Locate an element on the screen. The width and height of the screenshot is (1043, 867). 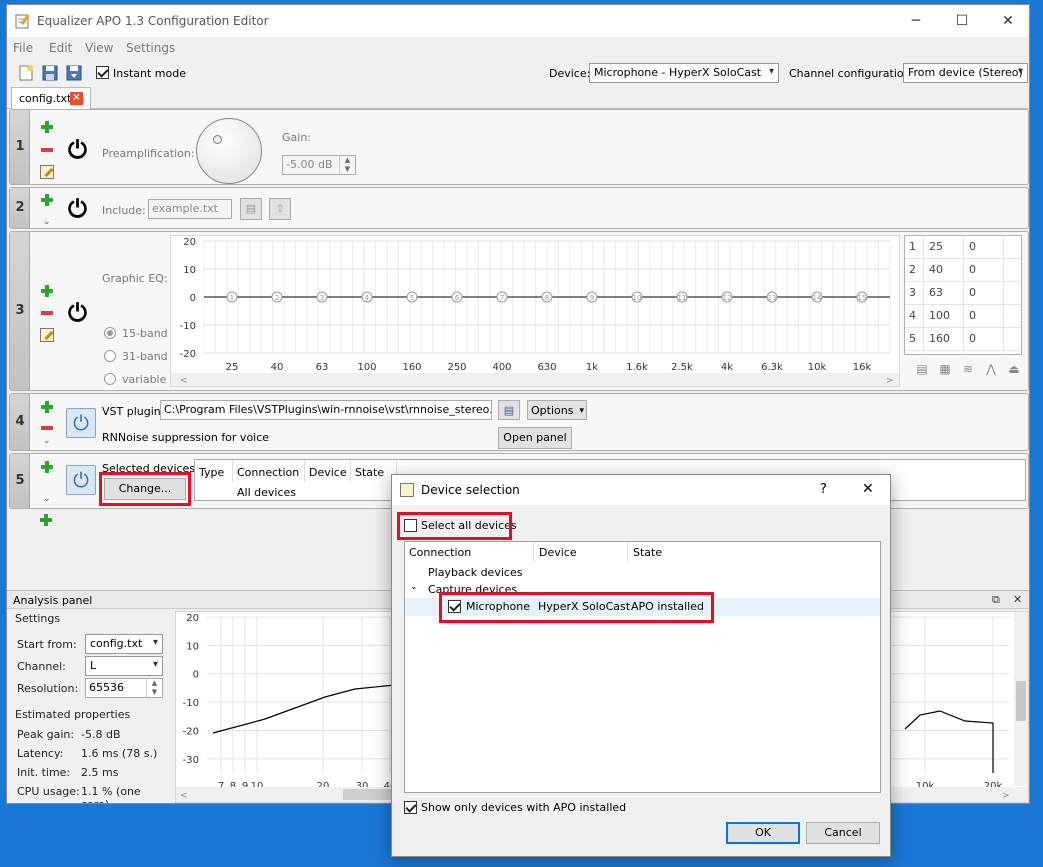
gain-spinner: ▲ ▼ is located at coordinates (347, 165).